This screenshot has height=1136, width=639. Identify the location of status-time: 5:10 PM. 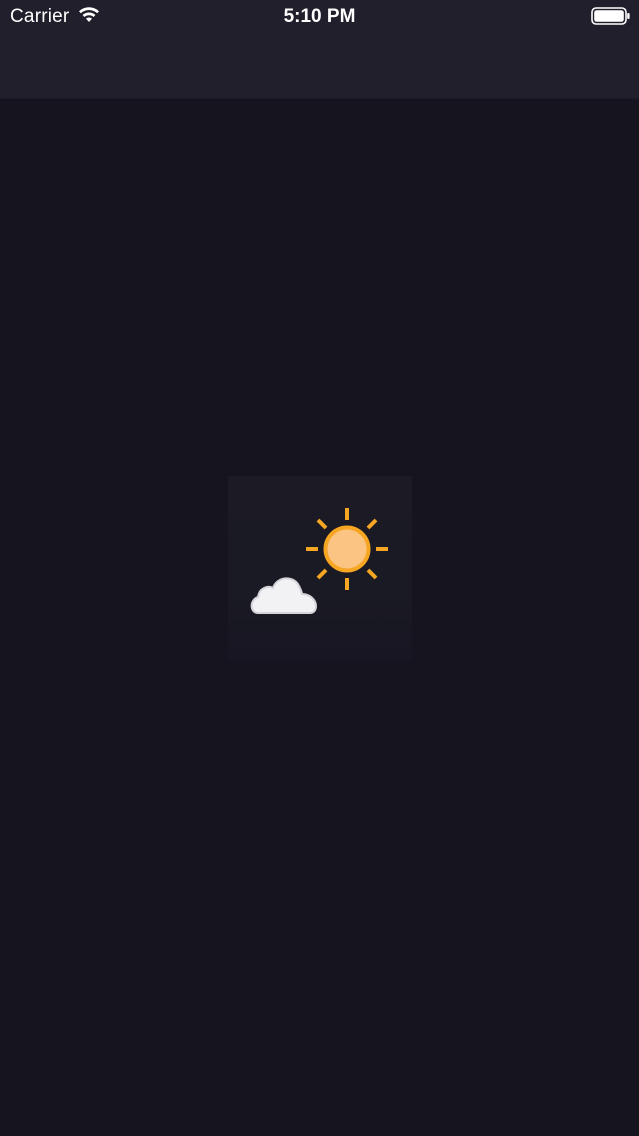
(319, 16).